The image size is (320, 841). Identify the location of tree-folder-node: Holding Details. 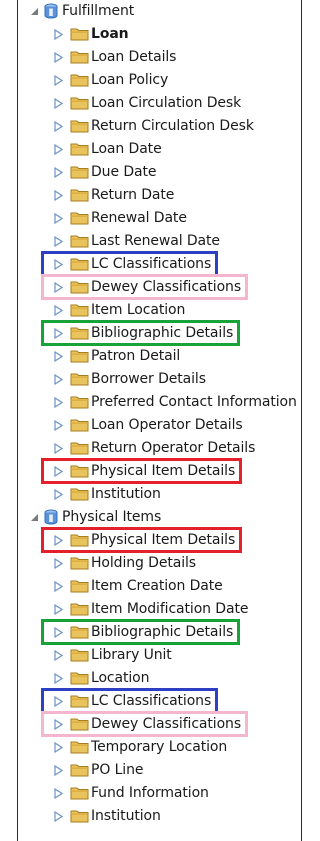
(124, 563).